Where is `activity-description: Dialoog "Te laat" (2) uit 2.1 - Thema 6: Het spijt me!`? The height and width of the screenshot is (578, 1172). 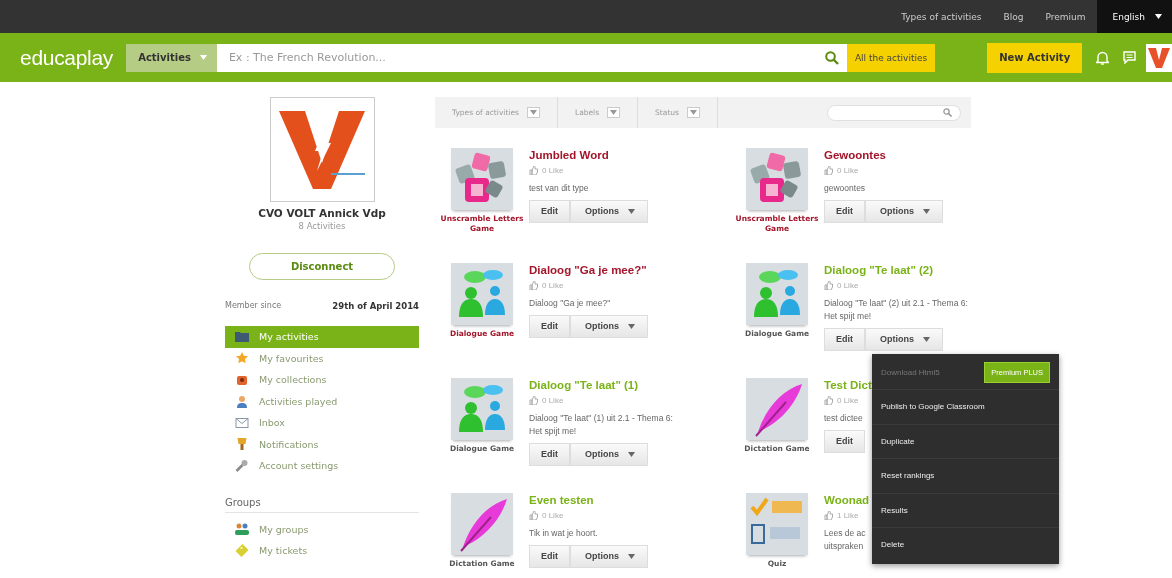 activity-description: Dialoog "Te laat" (2) uit 2.1 - Thema 6: Het spijt me! is located at coordinates (896, 310).